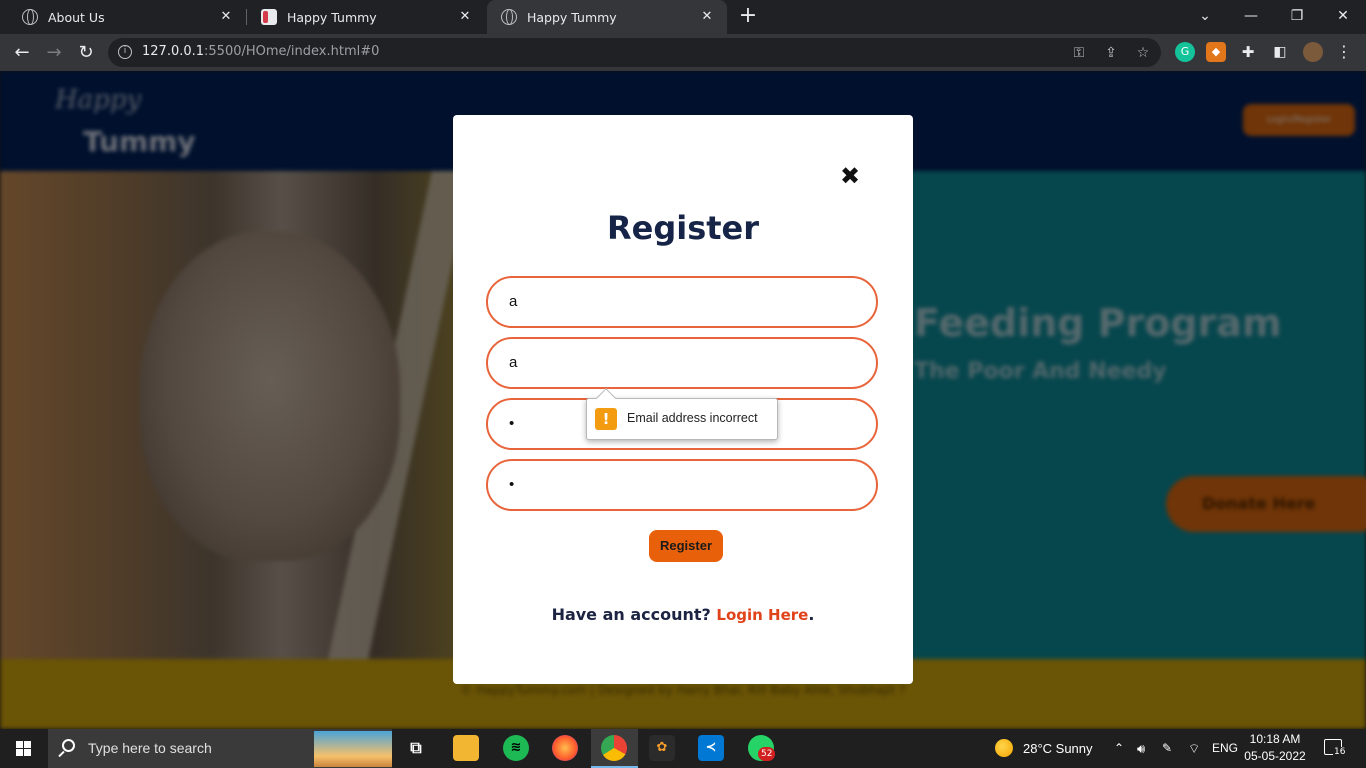 The width and height of the screenshot is (1366, 768). I want to click on volume-icon: 🔊︎, so click(1141, 748).